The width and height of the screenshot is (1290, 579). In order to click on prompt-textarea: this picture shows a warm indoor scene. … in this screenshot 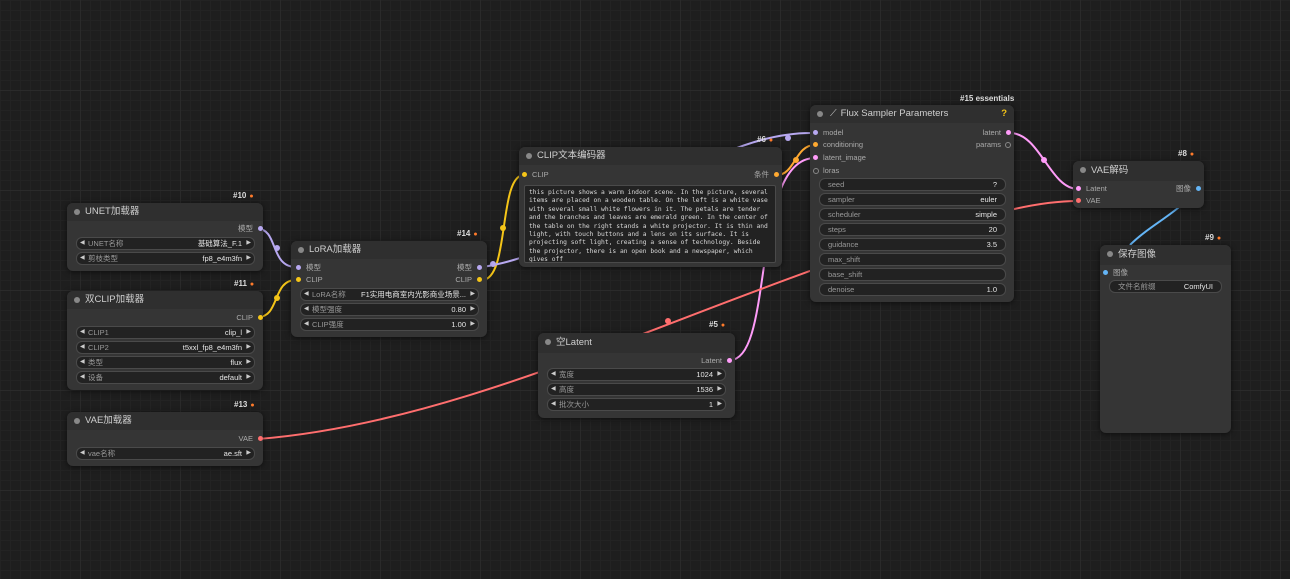, I will do `click(650, 224)`.